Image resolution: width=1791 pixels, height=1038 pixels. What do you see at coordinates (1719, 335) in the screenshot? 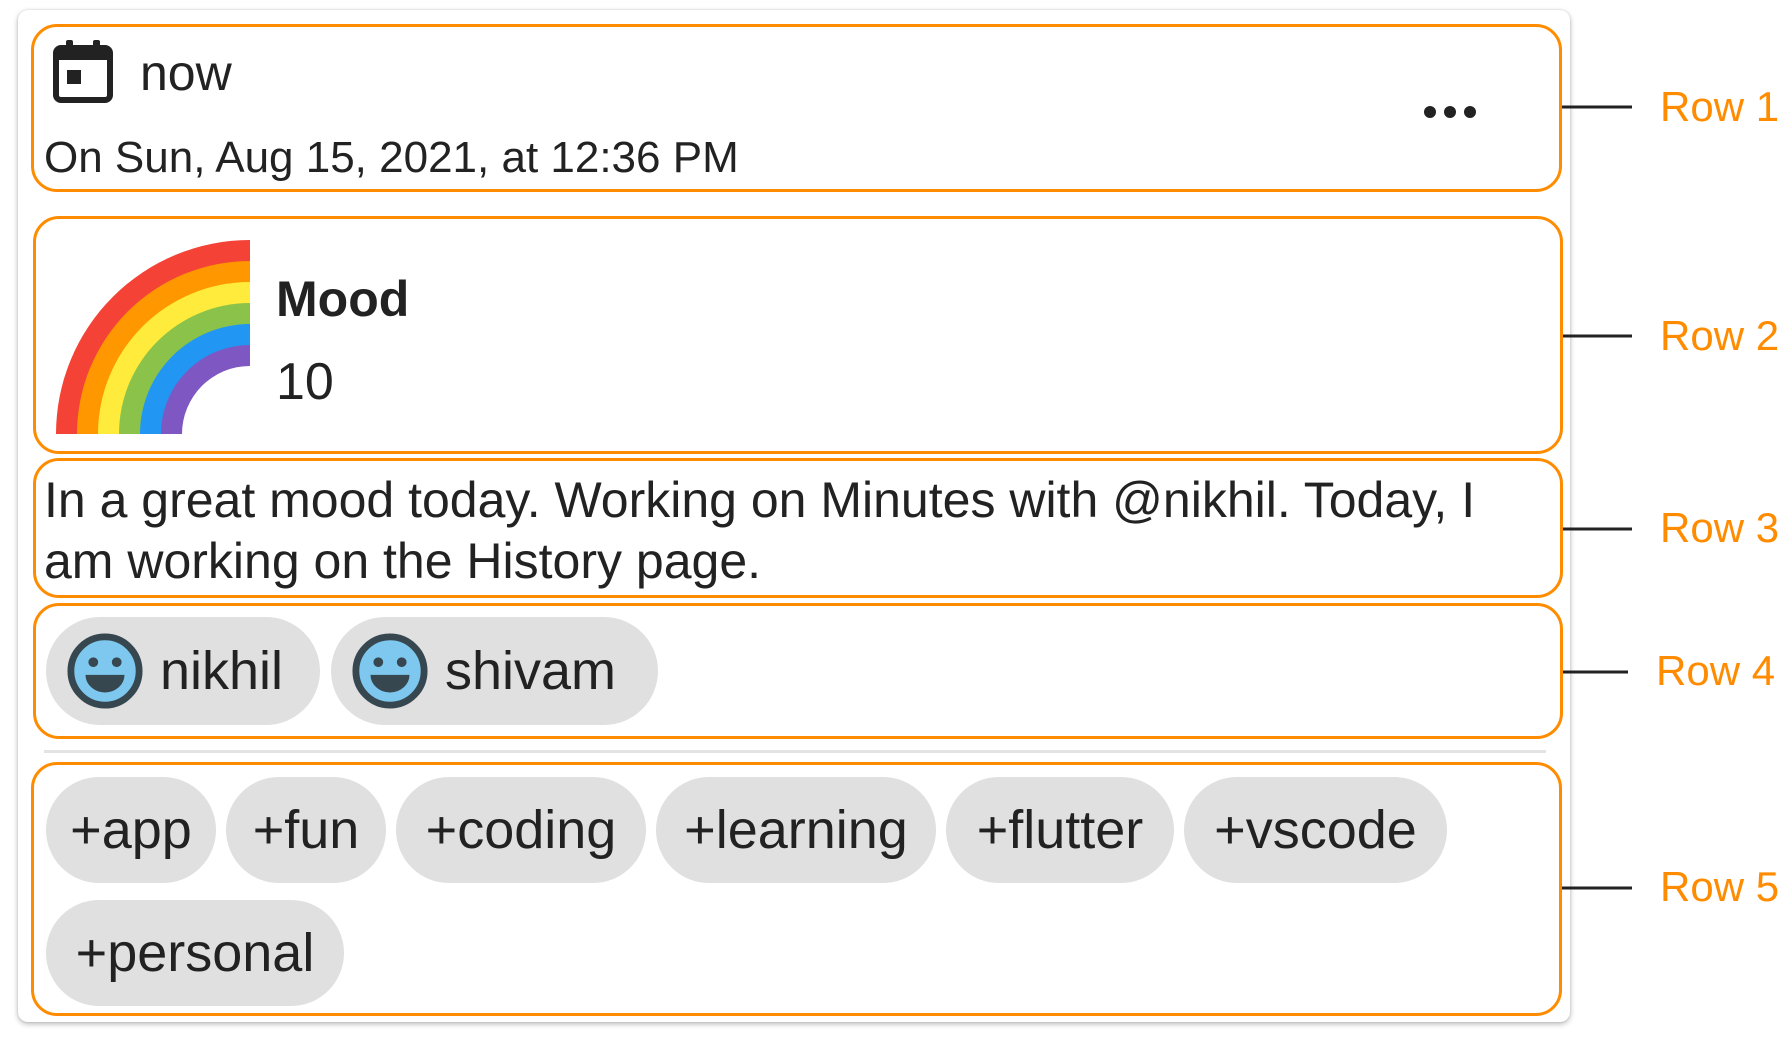
I see `annotation-label-row-2: Row 2` at bounding box center [1719, 335].